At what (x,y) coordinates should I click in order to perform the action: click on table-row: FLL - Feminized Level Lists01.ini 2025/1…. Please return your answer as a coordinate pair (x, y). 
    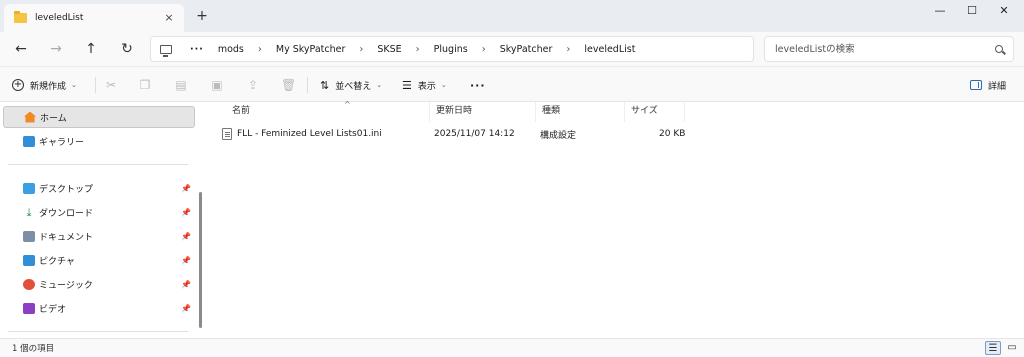
    Looking at the image, I should click on (457, 134).